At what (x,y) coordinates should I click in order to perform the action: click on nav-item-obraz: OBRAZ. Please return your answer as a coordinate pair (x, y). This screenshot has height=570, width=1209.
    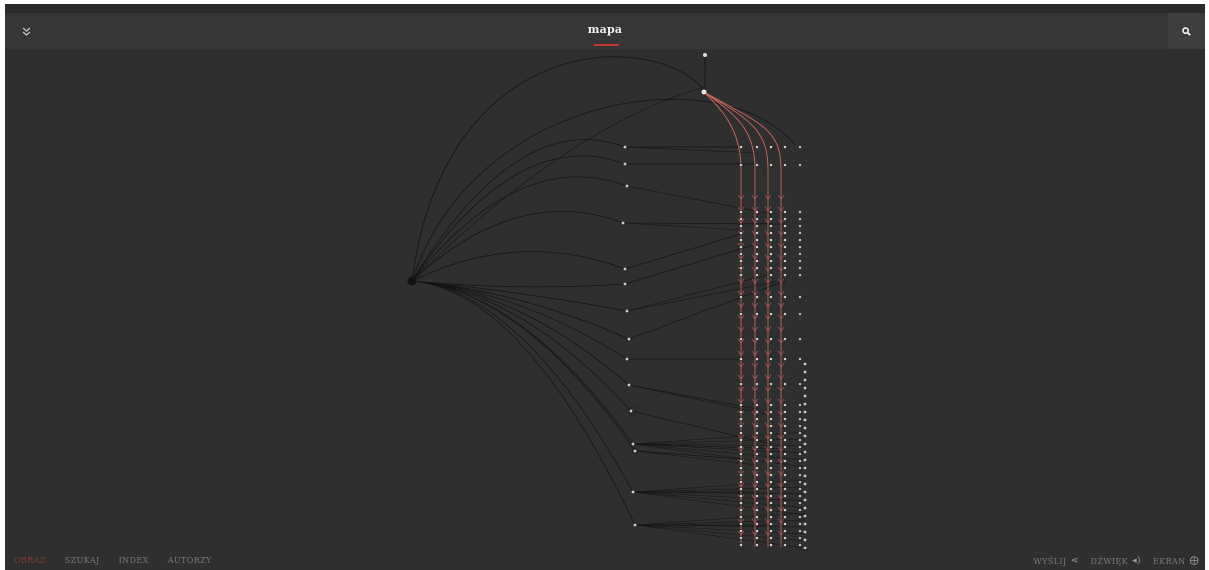
    Looking at the image, I should click on (30, 560).